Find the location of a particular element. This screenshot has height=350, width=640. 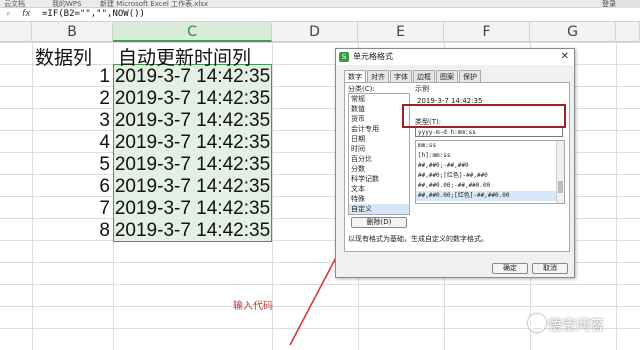

format-item: ##,##0.00;-##,##0.00 is located at coordinates (490, 186).